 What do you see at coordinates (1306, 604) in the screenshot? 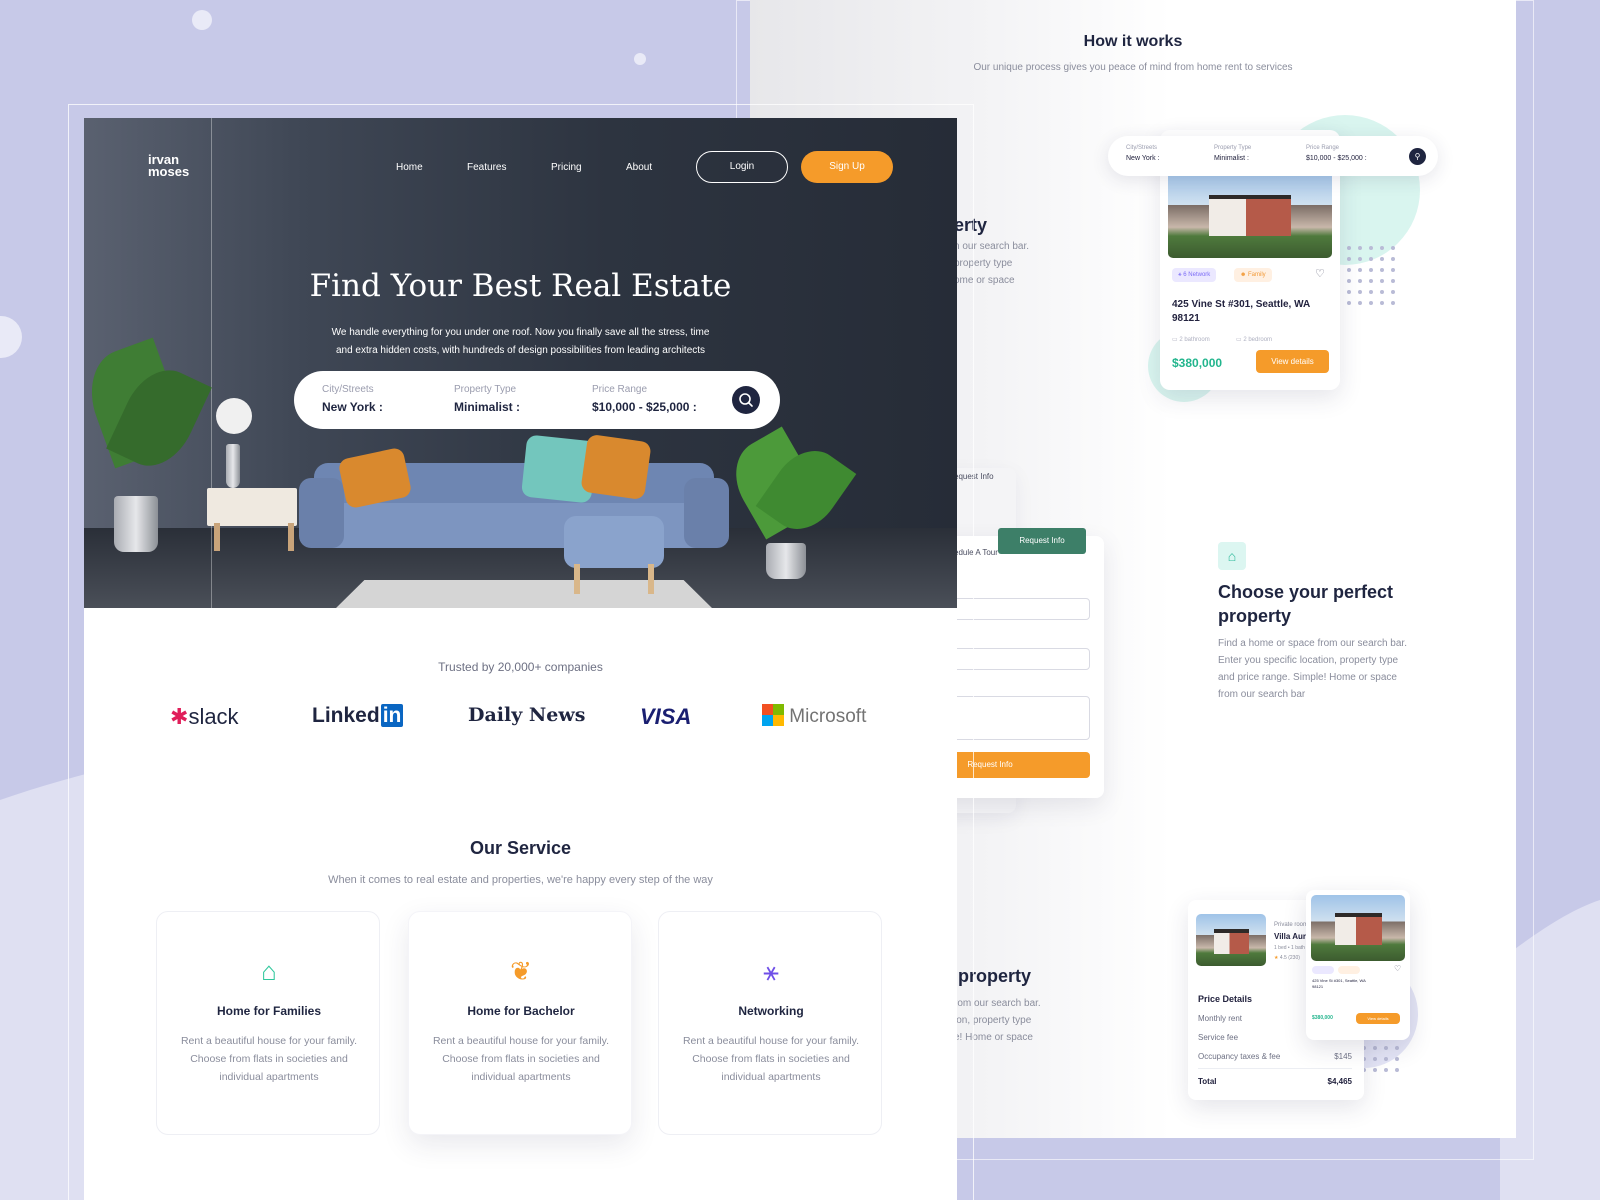
I see `step2-heading: Choose your perfect property` at bounding box center [1306, 604].